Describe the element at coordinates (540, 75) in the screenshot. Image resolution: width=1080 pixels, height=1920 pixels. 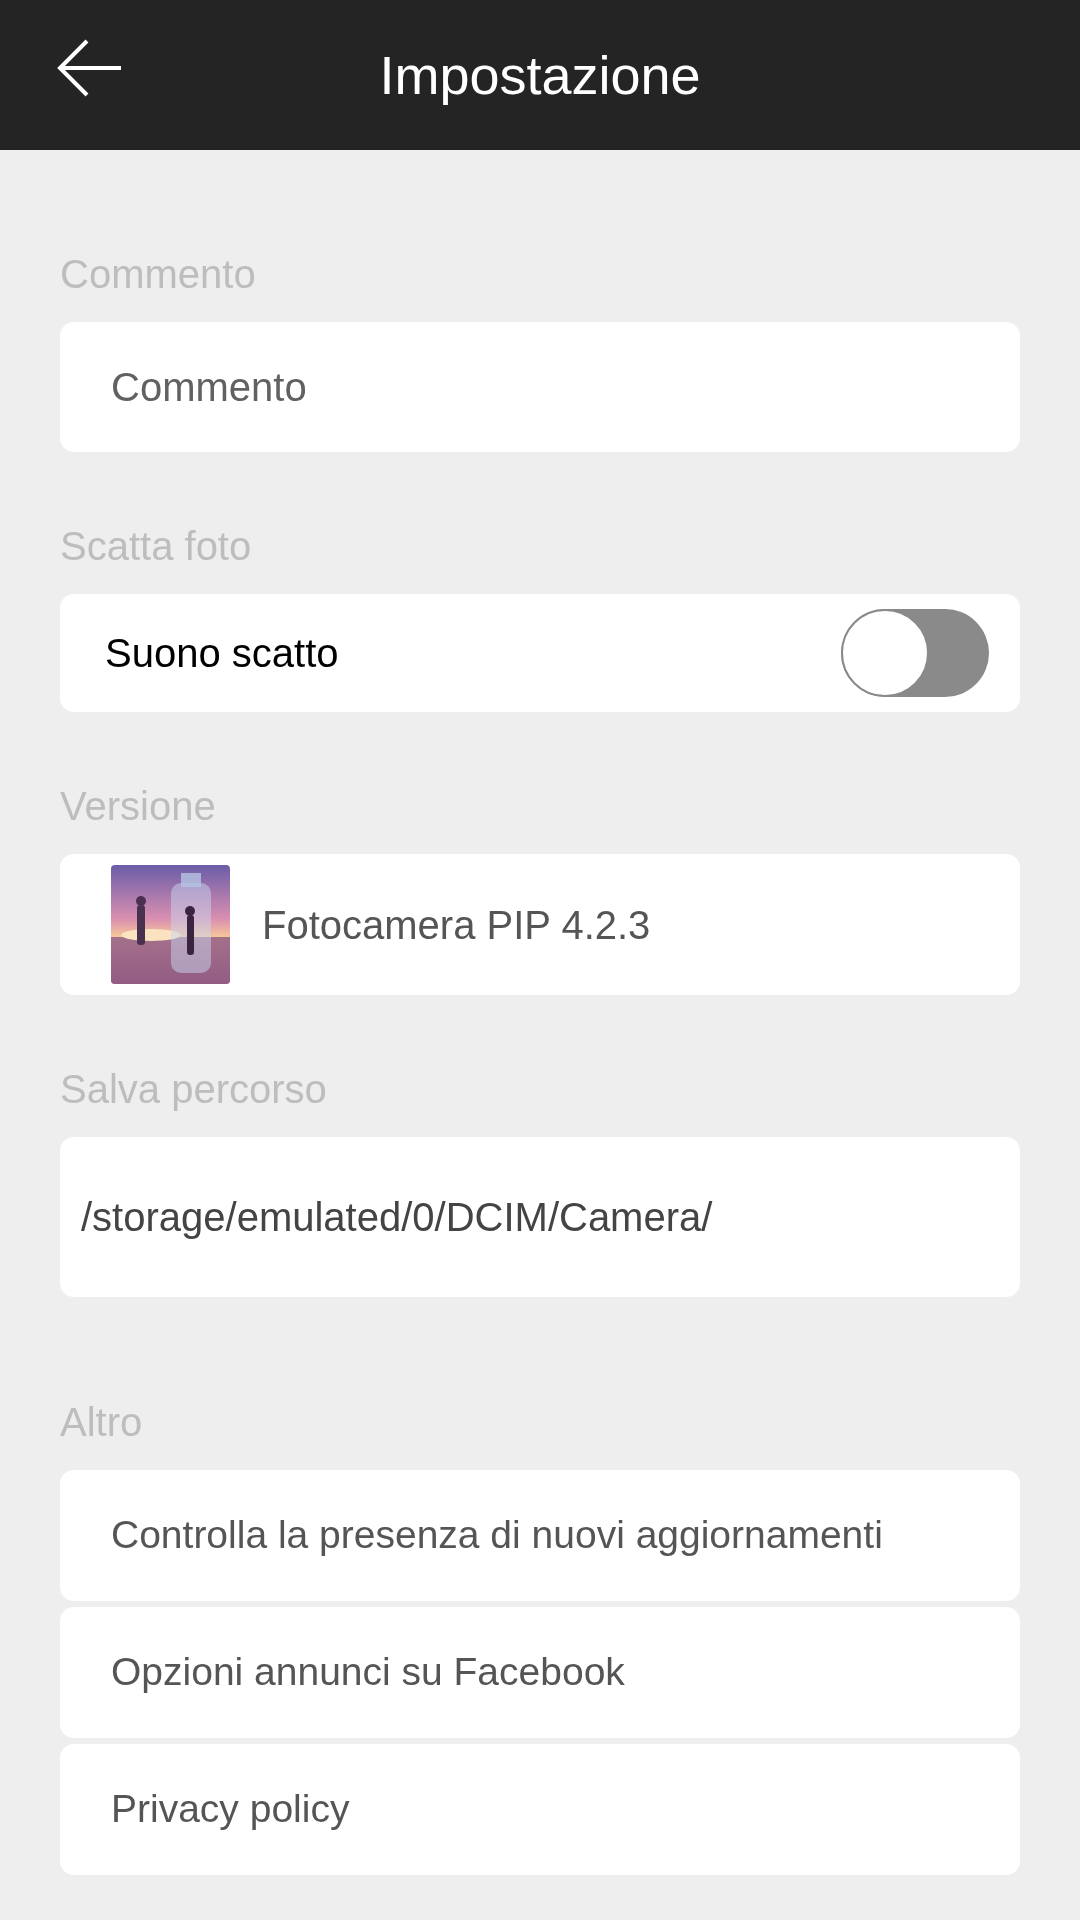
I see `screen-title: Impostazione` at that location.